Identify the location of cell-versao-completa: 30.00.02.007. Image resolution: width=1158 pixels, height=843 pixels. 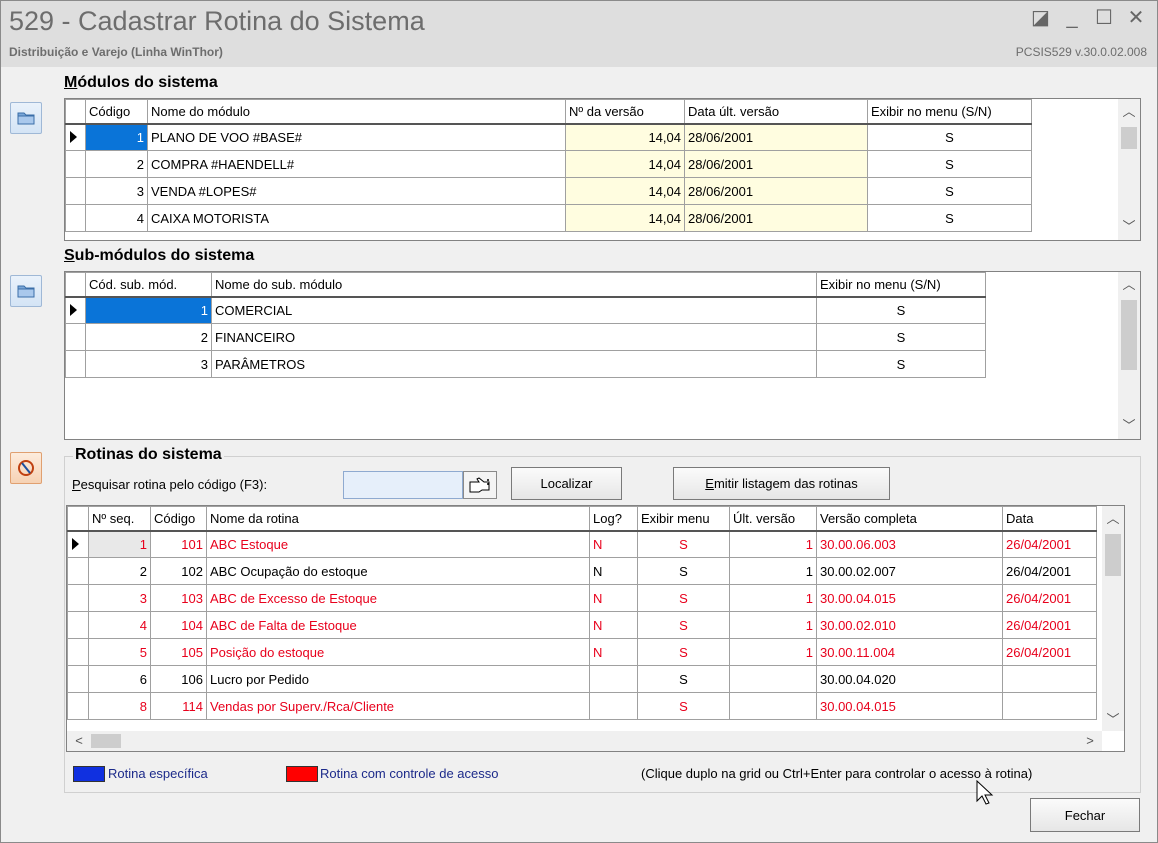
(909, 571).